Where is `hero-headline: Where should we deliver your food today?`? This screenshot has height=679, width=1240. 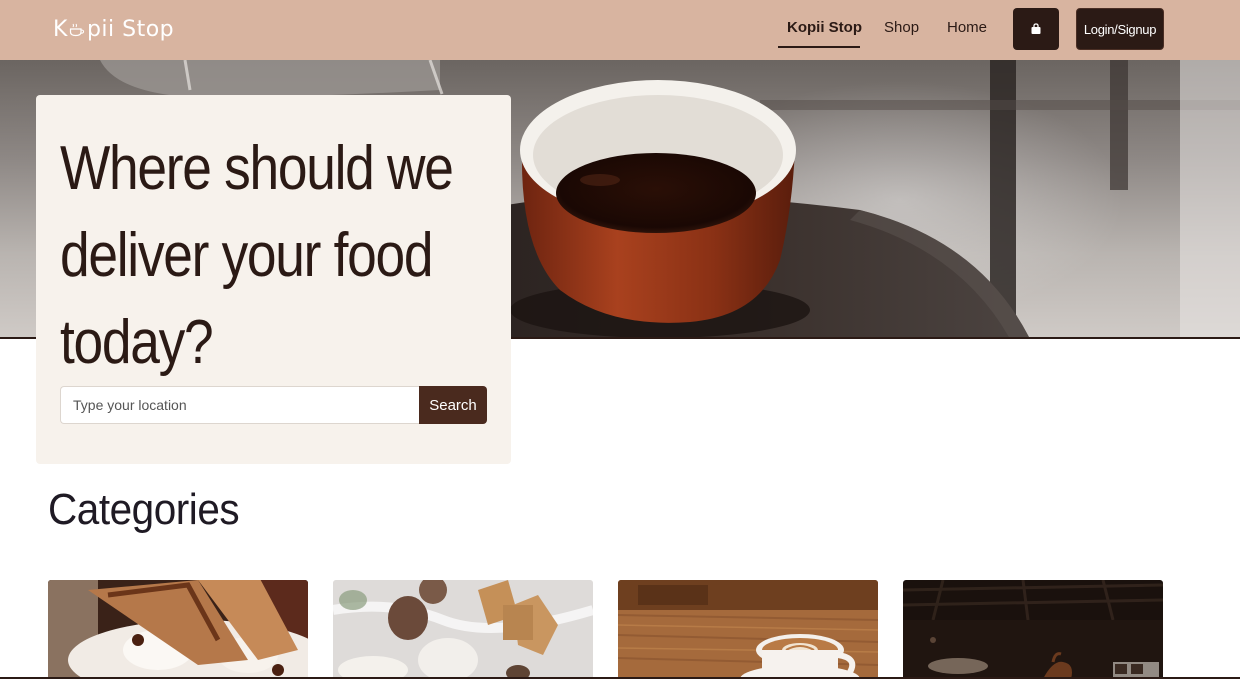 hero-headline: Where should we deliver your food today? is located at coordinates (257, 255).